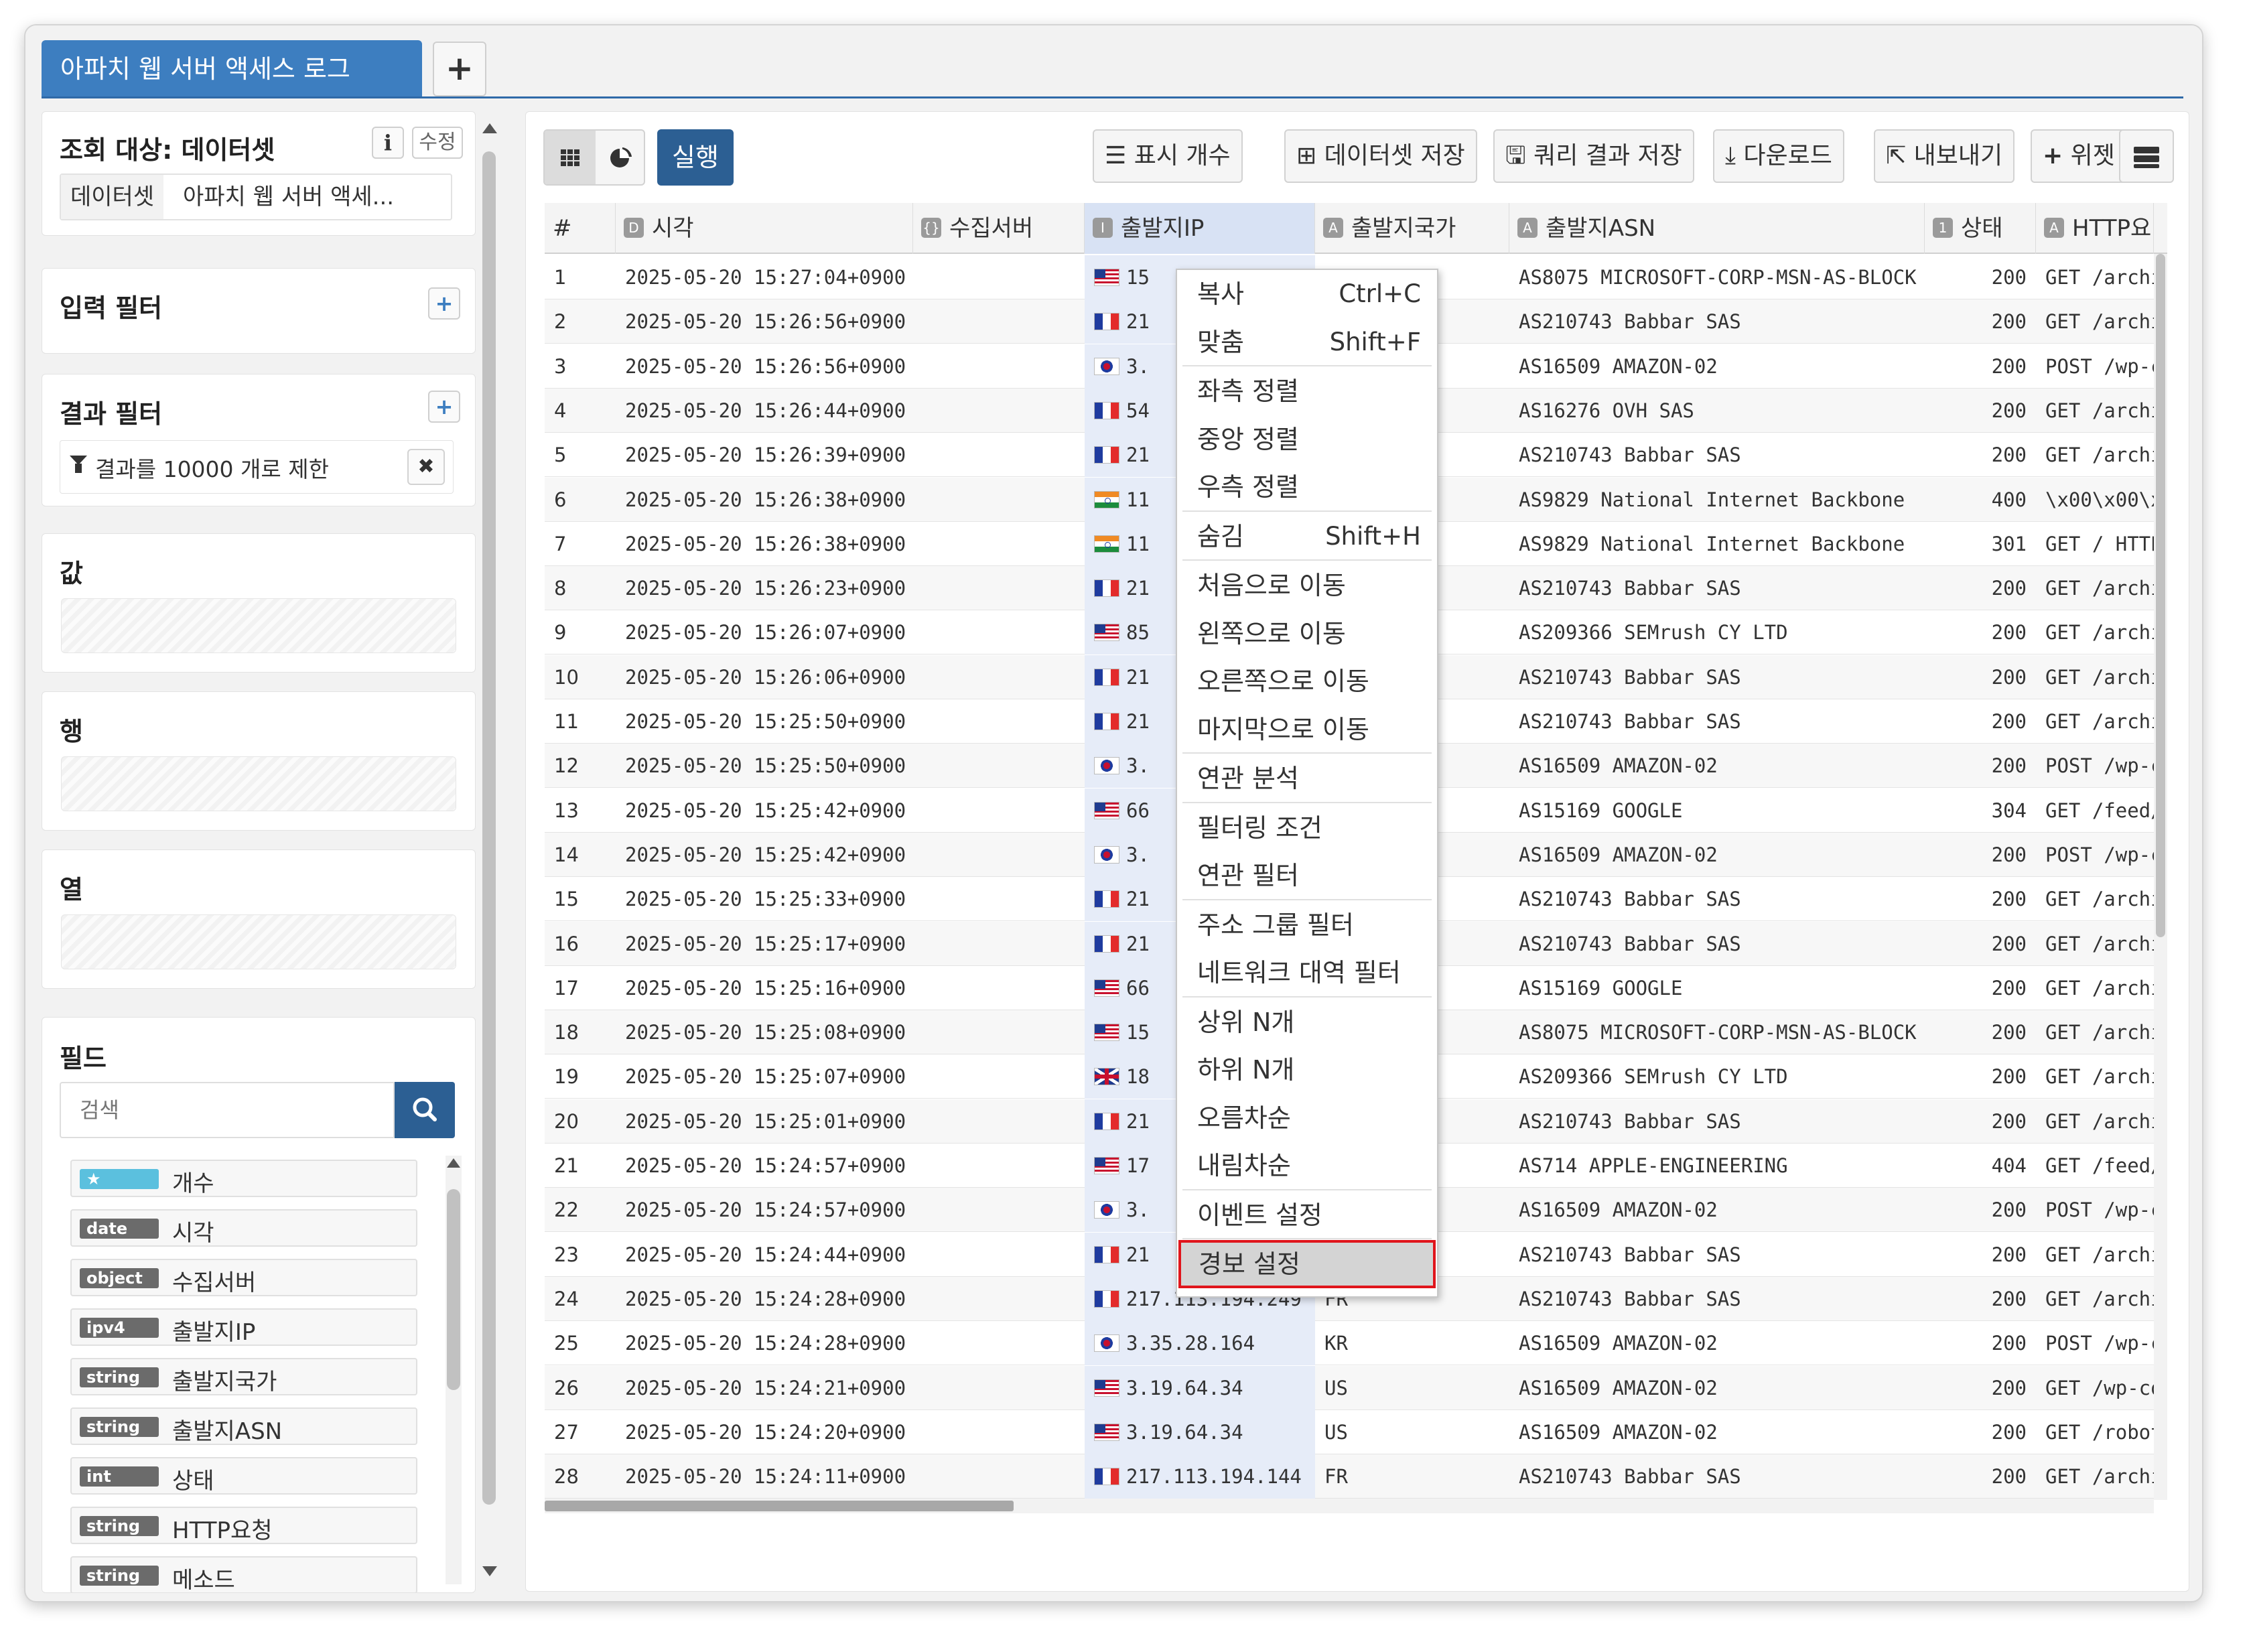 This screenshot has width=2253, height=1652. What do you see at coordinates (1307, 973) in the screenshot?
I see `context-menu-item: 네트워크 대역 필터` at bounding box center [1307, 973].